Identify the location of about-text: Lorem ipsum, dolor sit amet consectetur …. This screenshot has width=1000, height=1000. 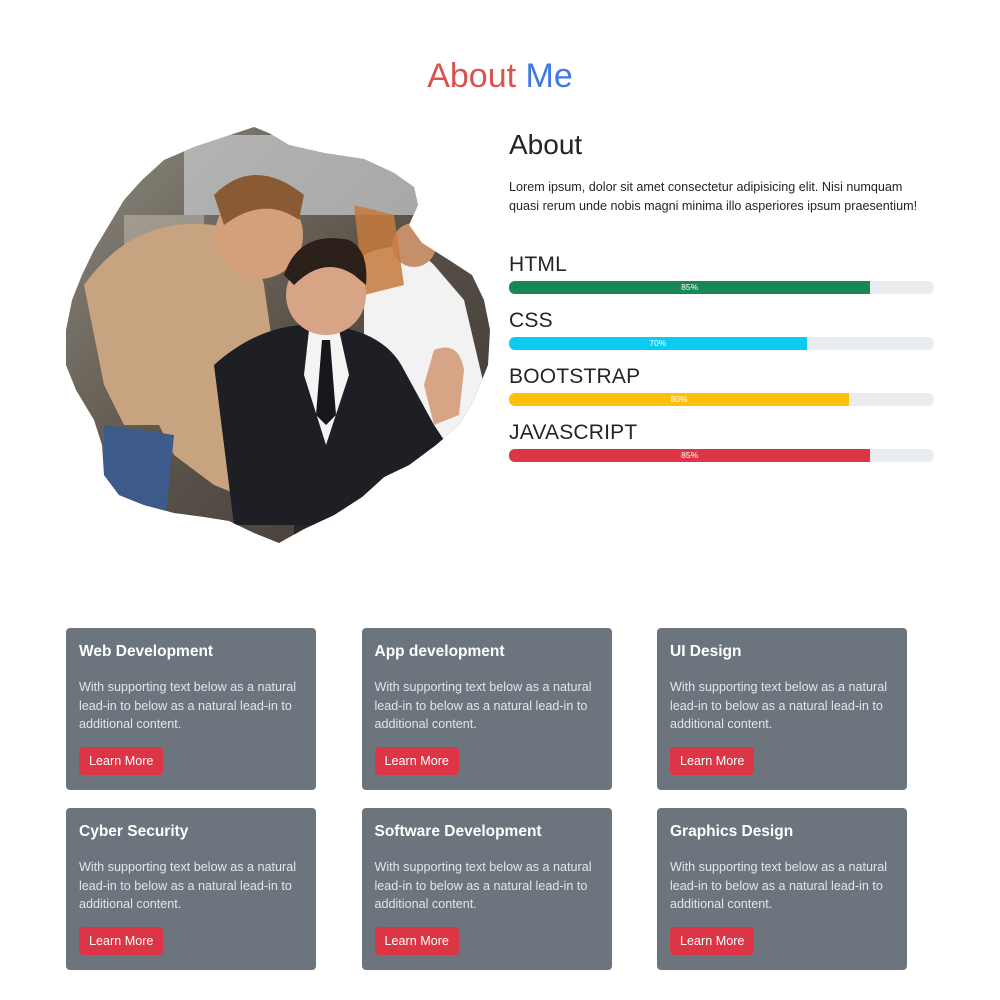
(713, 196).